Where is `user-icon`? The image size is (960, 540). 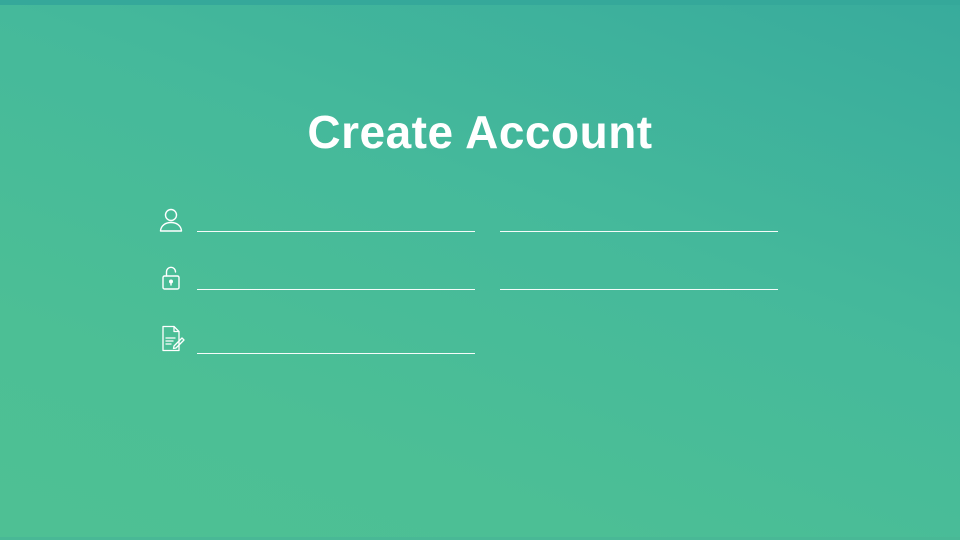
user-icon is located at coordinates (171, 220).